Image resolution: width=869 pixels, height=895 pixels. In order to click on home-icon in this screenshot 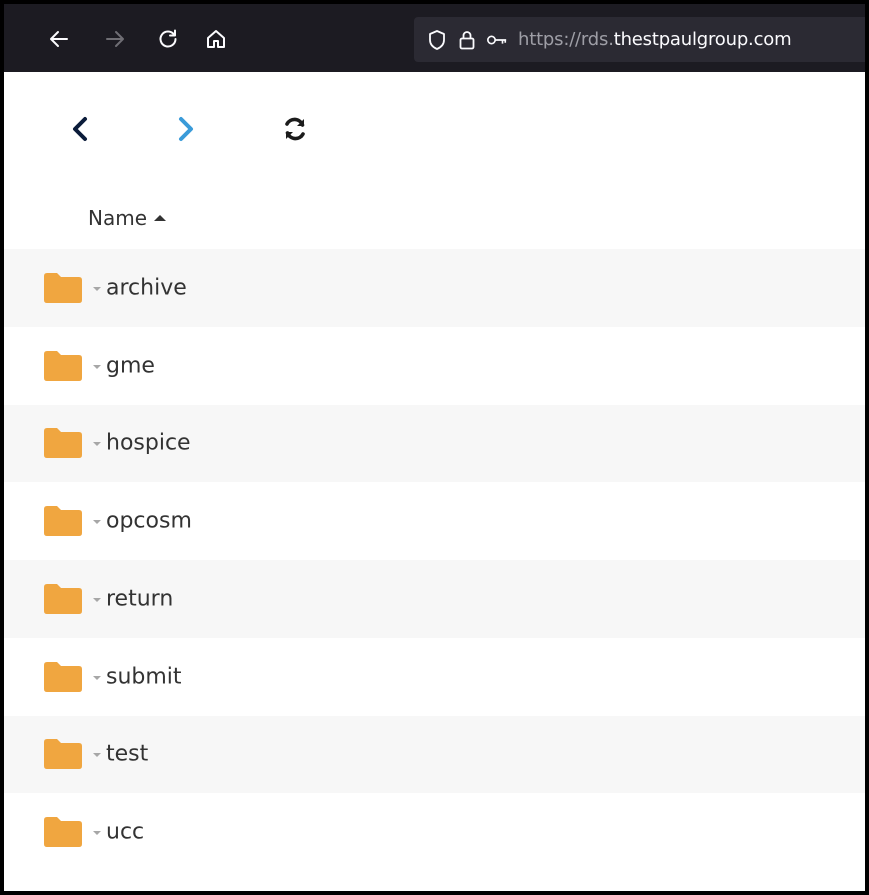, I will do `click(216, 39)`.